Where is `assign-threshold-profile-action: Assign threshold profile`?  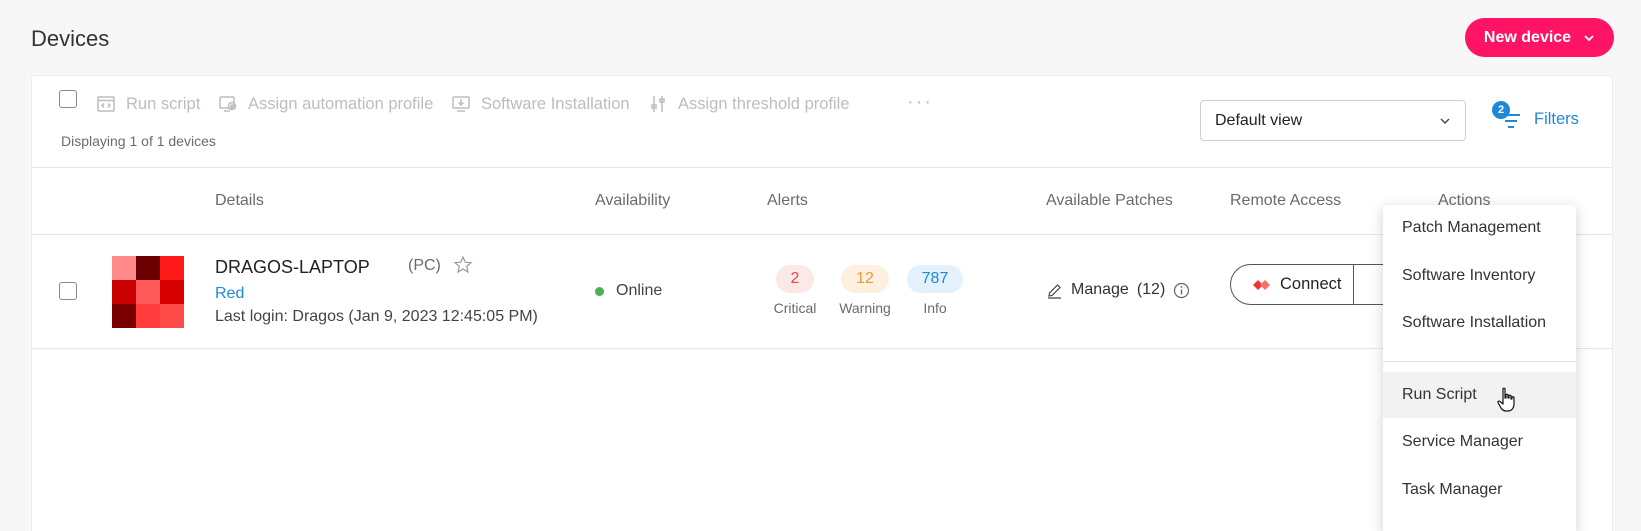 assign-threshold-profile-action: Assign threshold profile is located at coordinates (749, 104).